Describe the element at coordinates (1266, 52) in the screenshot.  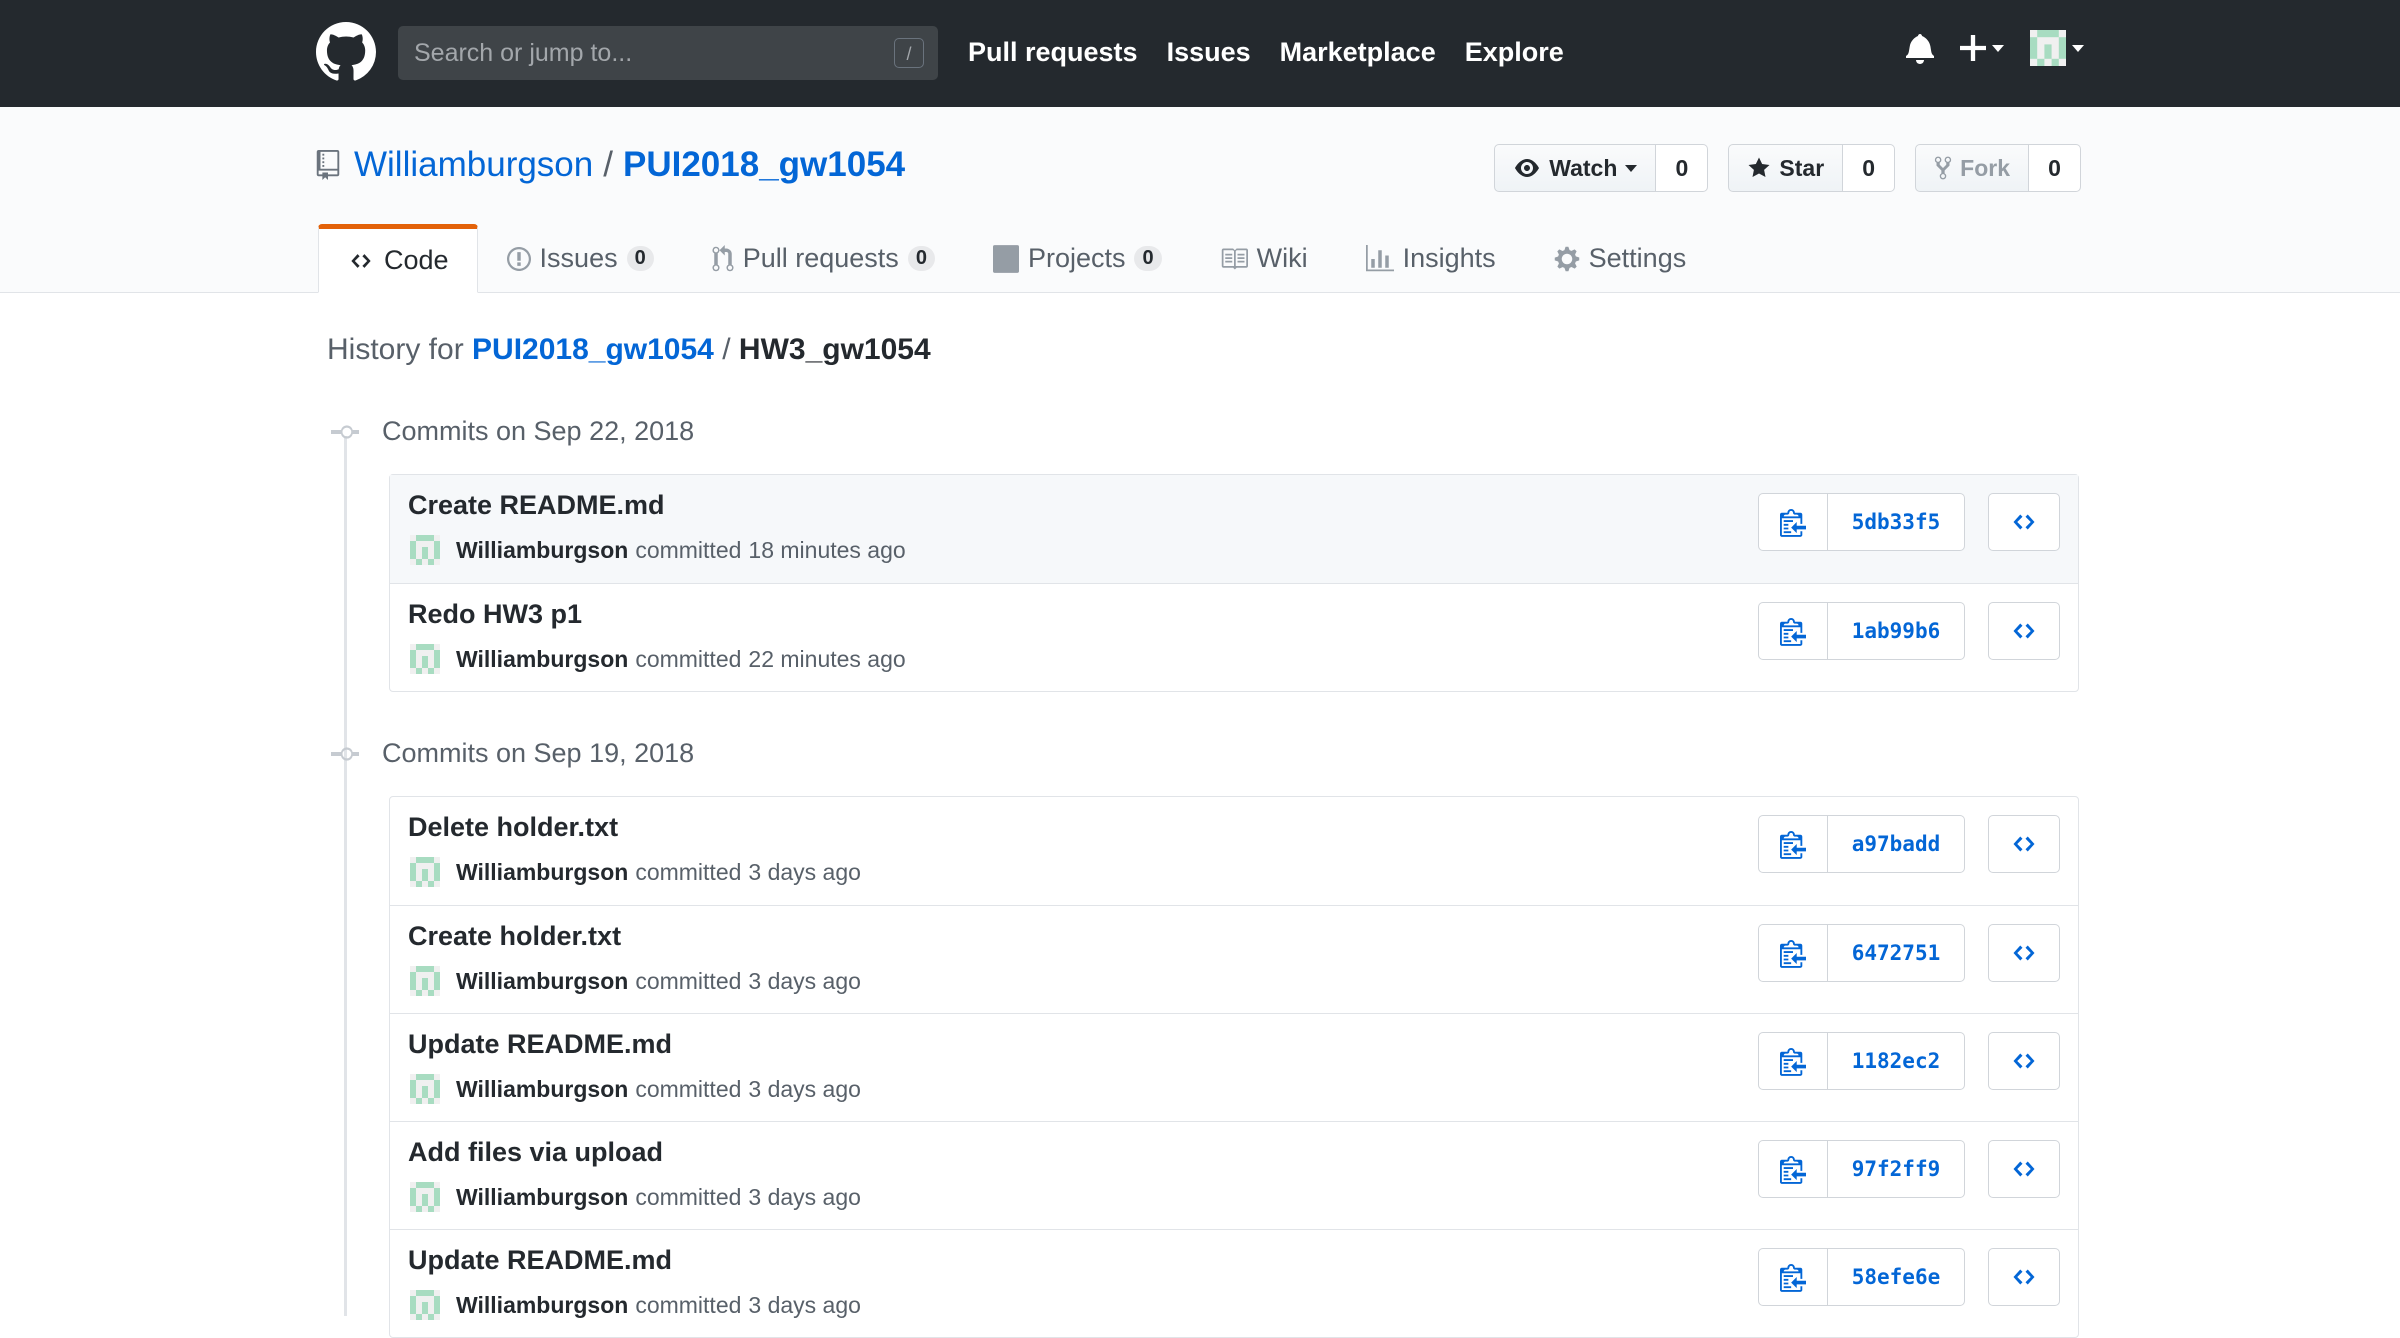
I see `global-nav: Pull requests Issues Marketplace Explore` at that location.